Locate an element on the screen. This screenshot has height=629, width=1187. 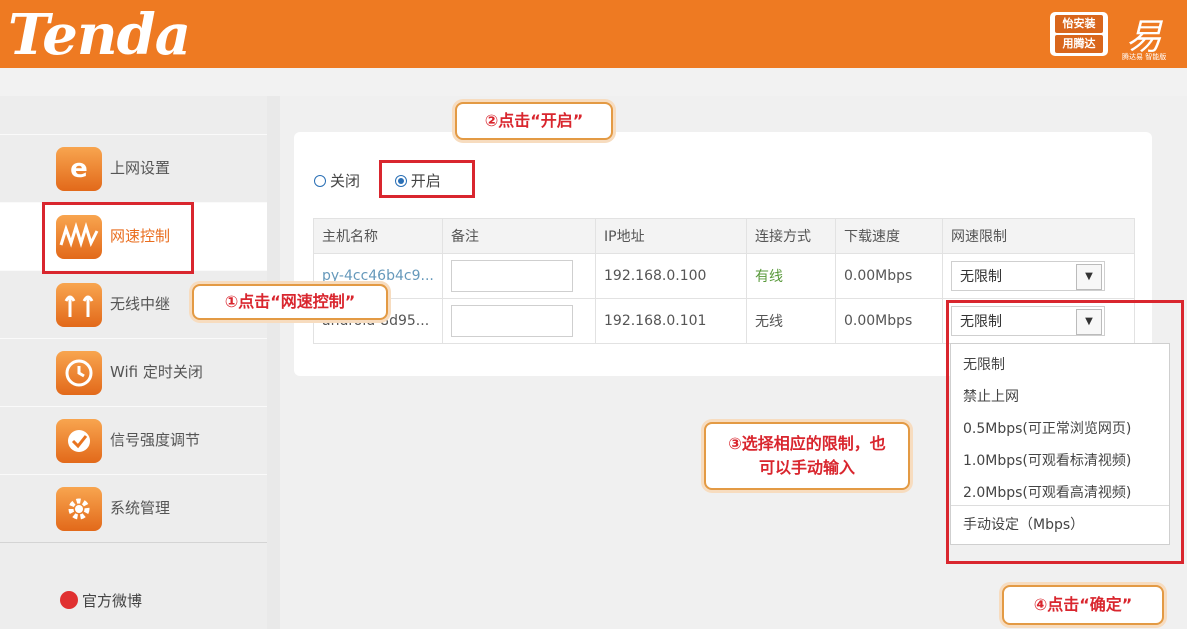
timer-icon is located at coordinates (79, 373).